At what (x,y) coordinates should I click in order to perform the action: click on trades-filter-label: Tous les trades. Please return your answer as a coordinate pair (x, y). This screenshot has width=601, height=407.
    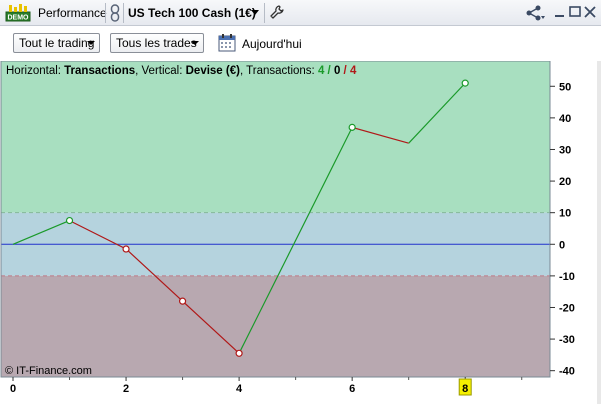
    Looking at the image, I should click on (156, 43).